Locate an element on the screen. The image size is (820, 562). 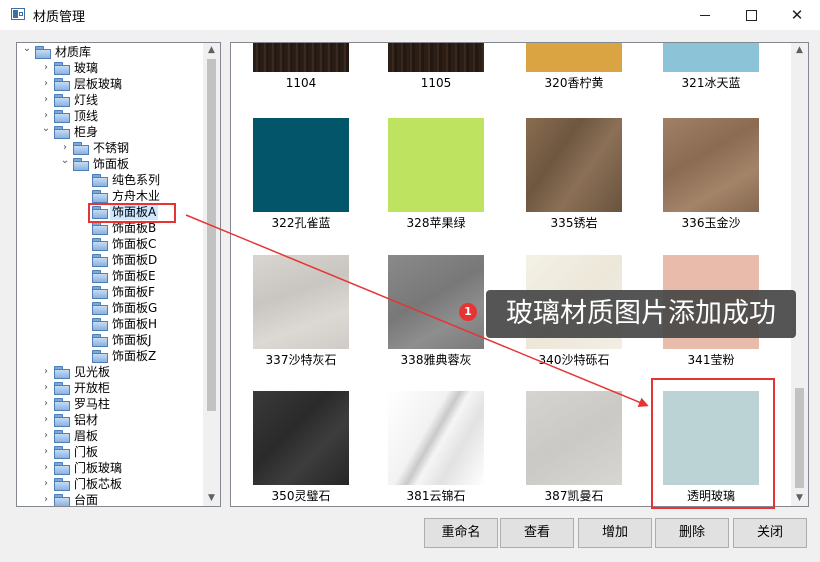
grid-highlight-box is located at coordinates (713, 443).